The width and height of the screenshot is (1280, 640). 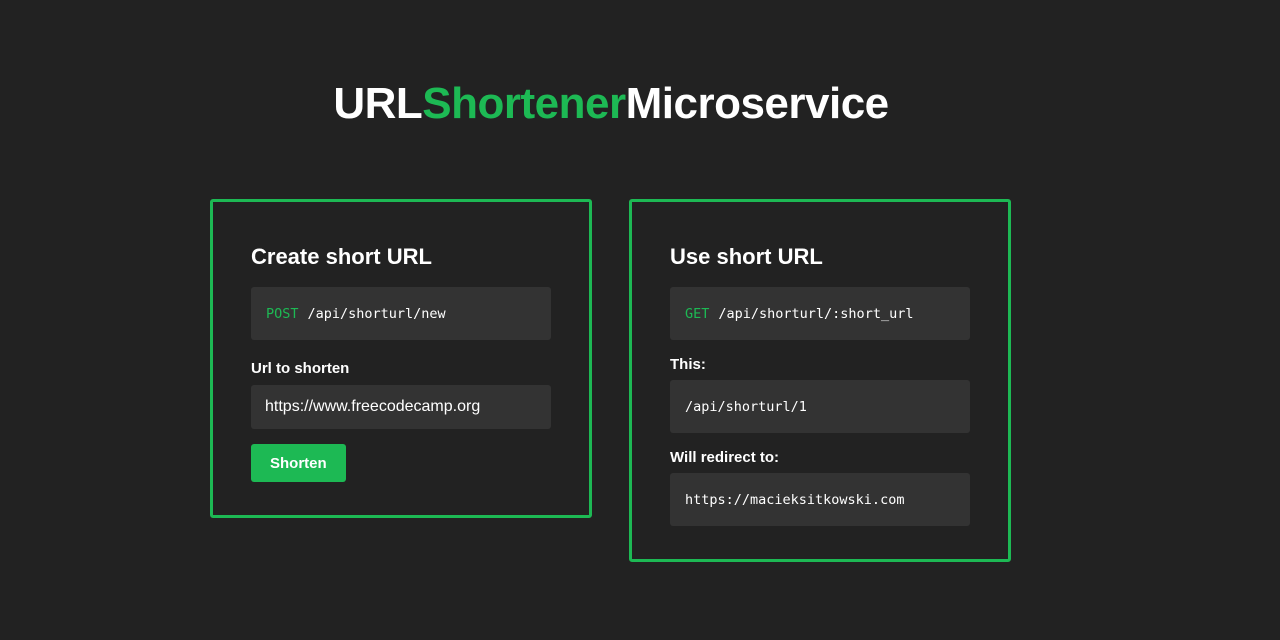 I want to click on url-input-label: Url to shorten, so click(x=300, y=368).